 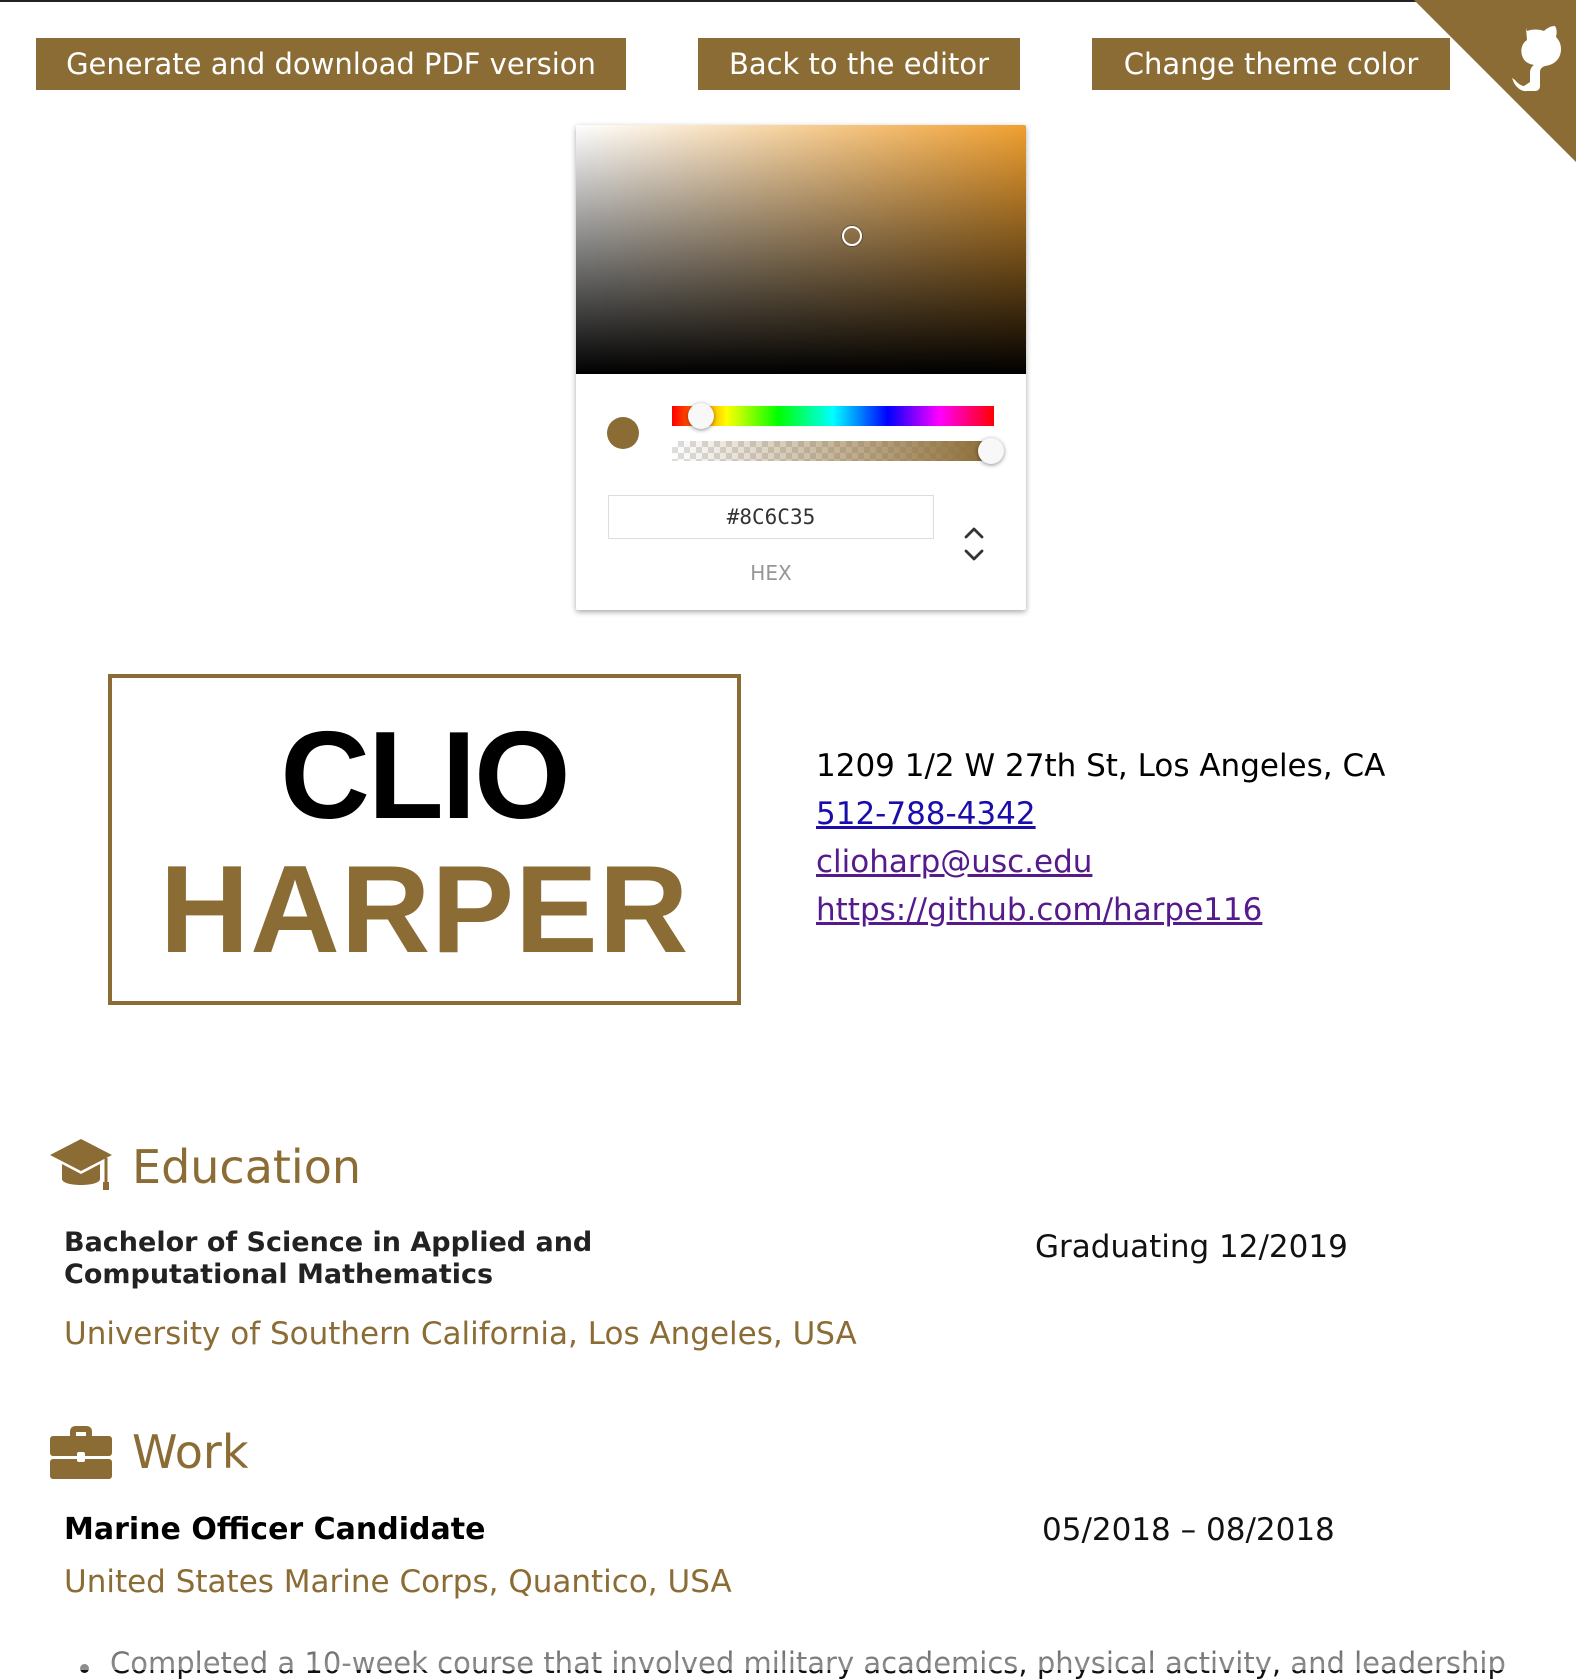 What do you see at coordinates (974, 544) in the screenshot?
I see `format-toggle-icon` at bounding box center [974, 544].